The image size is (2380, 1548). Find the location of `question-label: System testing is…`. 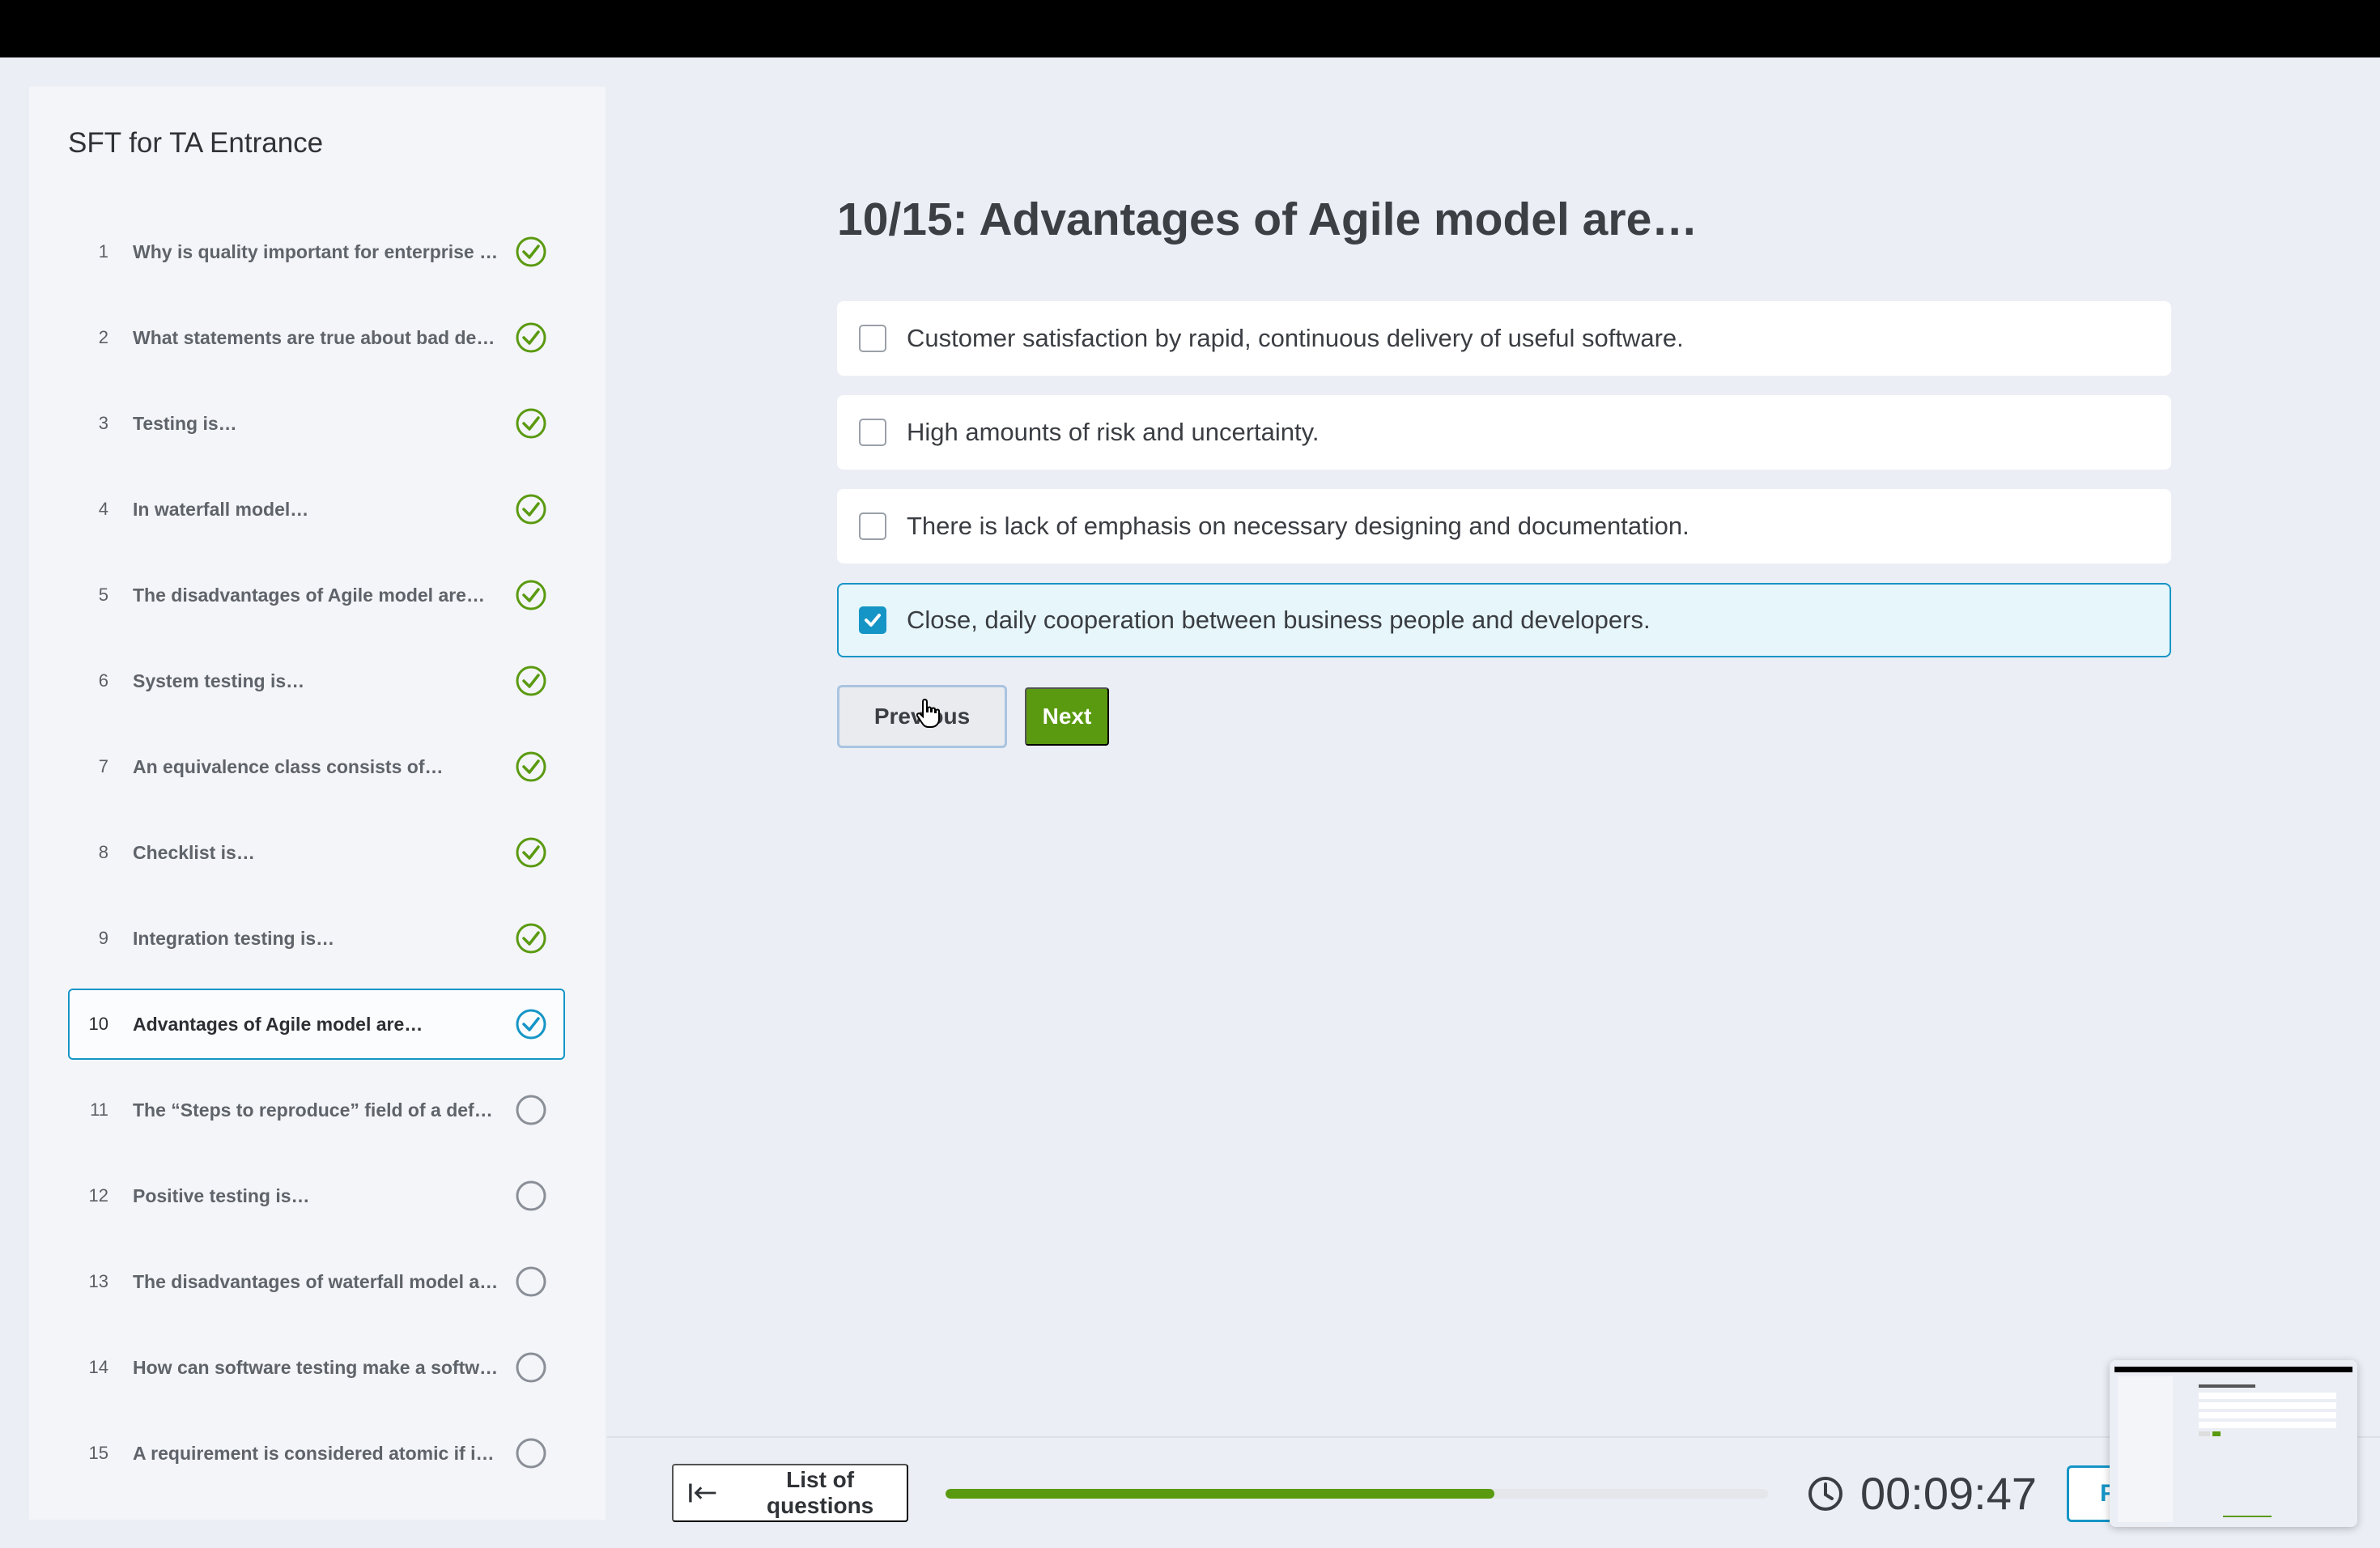

question-label: System testing is… is located at coordinates (219, 680).